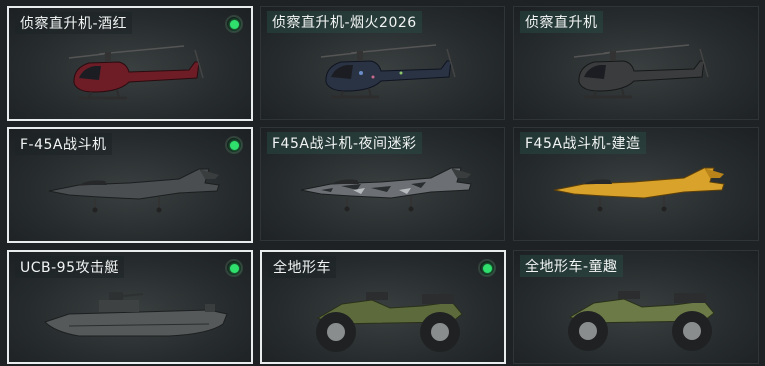 Image resolution: width=765 pixels, height=366 pixels. I want to click on vehicle-card-atv: 全地形车, so click(383, 307).